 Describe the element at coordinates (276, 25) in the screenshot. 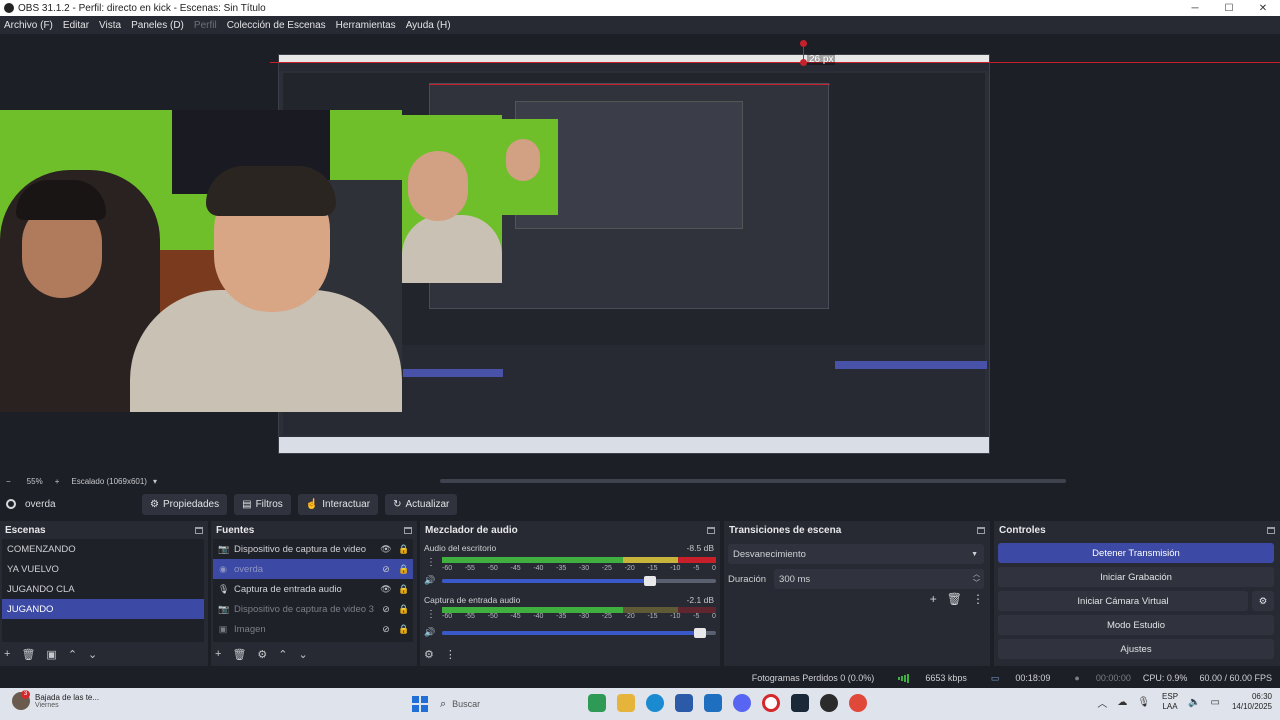

I see `menu-coleccion-escenas: Colección de Escenas` at that location.